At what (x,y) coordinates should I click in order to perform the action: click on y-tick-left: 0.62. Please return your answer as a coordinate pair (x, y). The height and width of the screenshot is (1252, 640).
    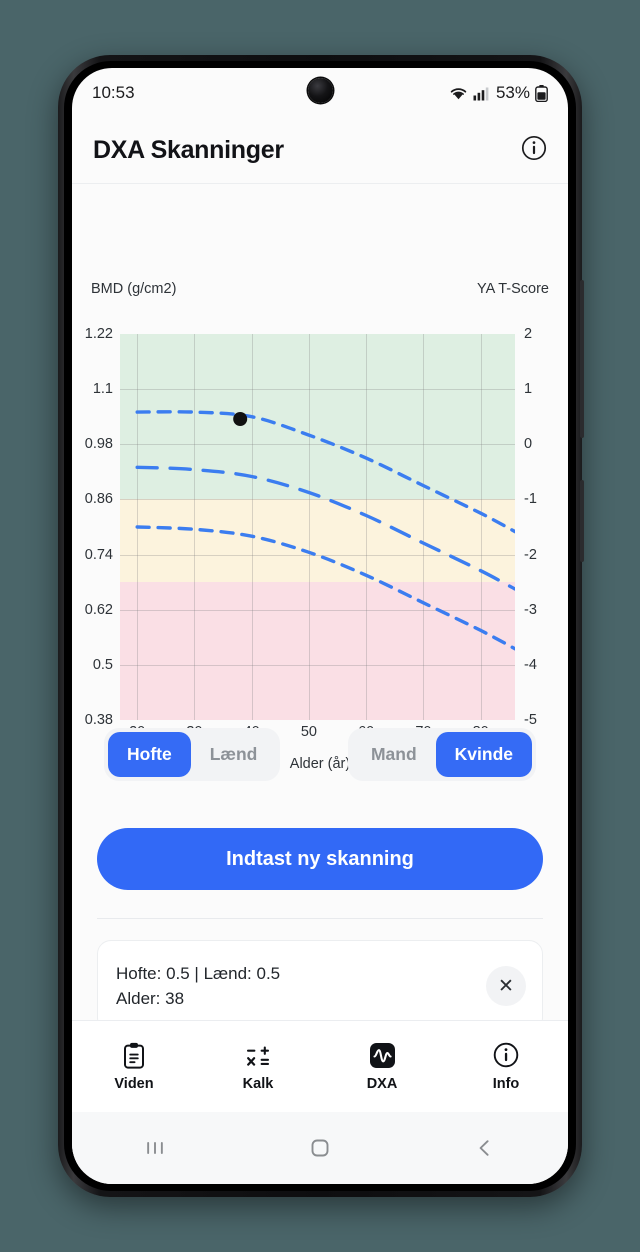
    Looking at the image, I should click on (98, 609).